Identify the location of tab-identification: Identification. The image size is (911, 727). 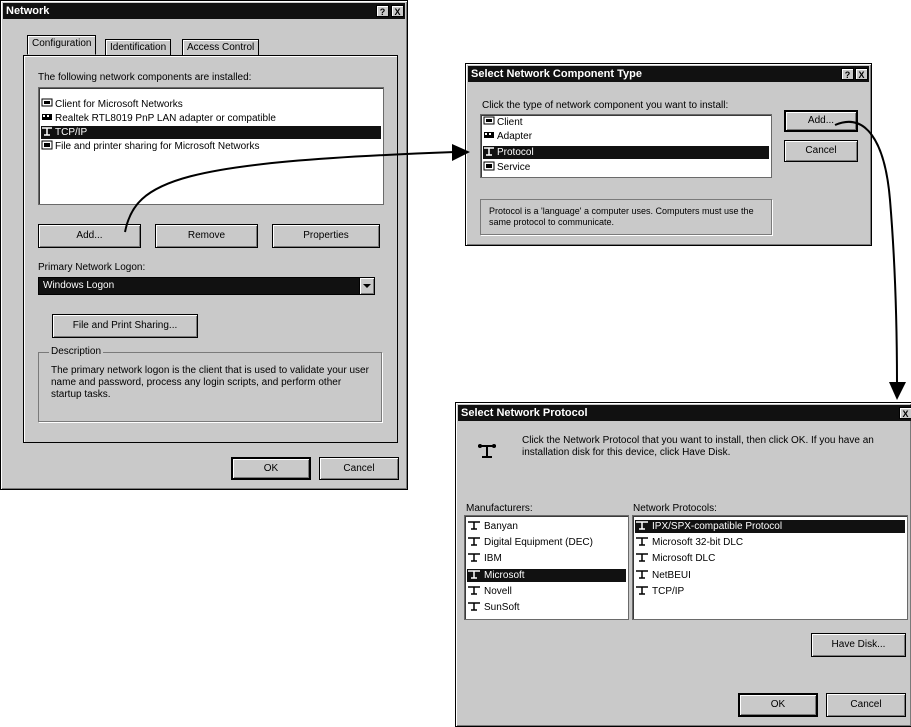
(138, 47).